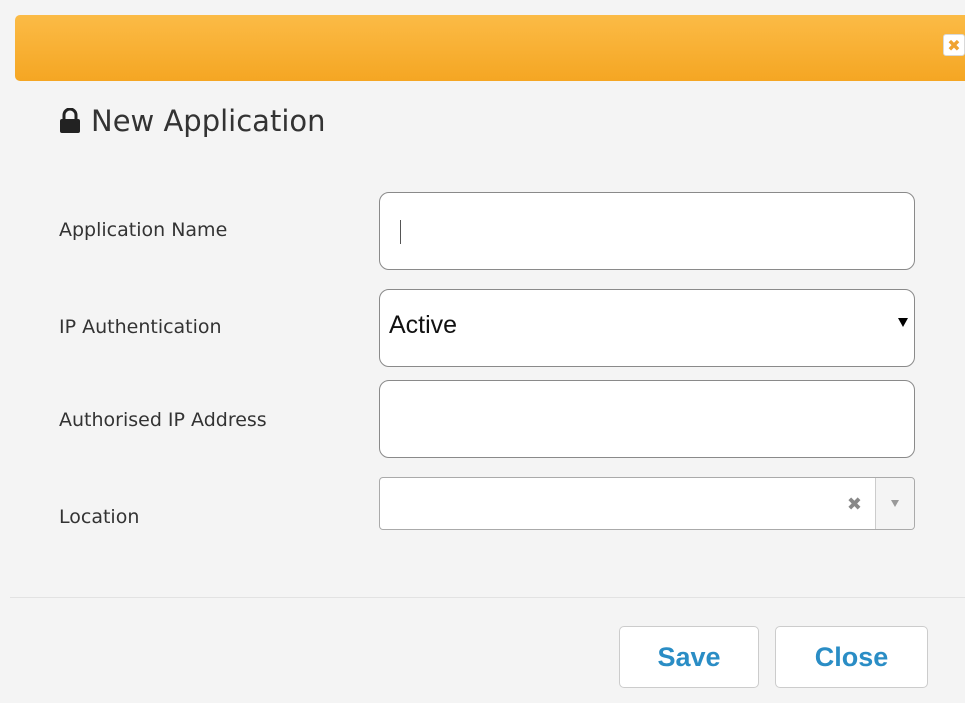  Describe the element at coordinates (490, 48) in the screenshot. I see `dialog-header-bar: ✖` at that location.